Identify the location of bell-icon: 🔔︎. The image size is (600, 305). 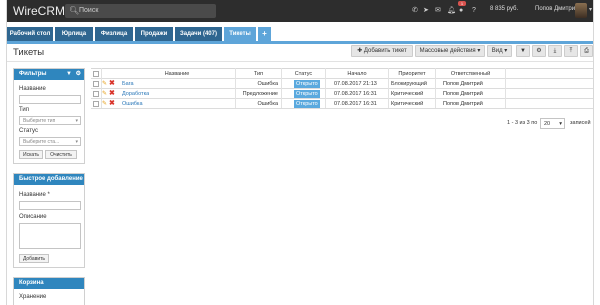
(451, 10).